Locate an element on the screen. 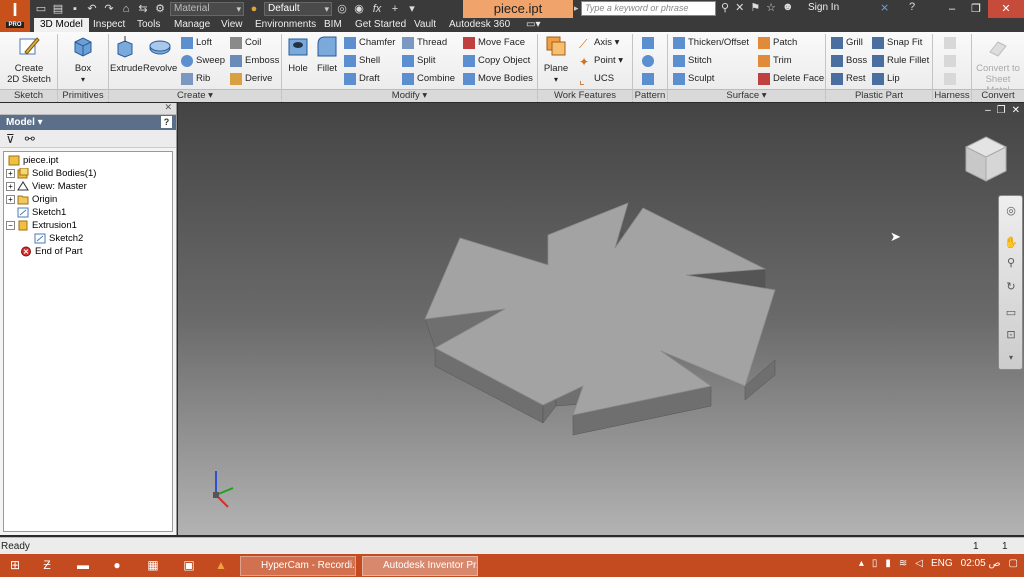  clear-appearance-icon: ◎ is located at coordinates (342, 9).